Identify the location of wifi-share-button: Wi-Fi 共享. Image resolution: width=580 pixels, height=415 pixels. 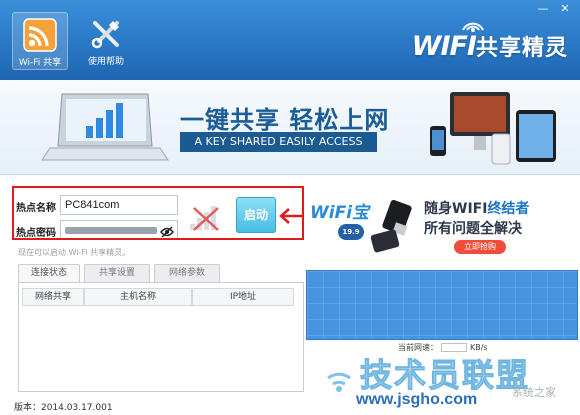
(40, 41).